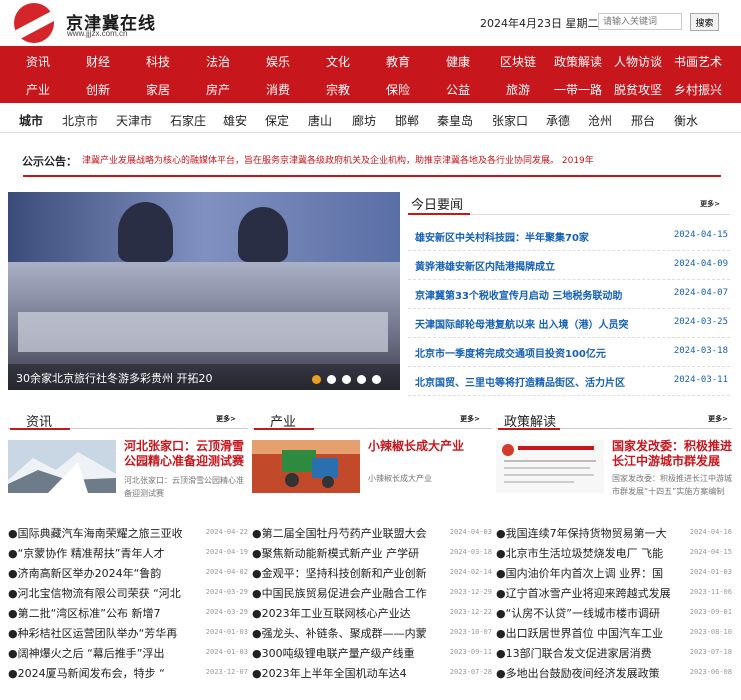  I want to click on list-title: ●2023年上半年全国机动车达4, so click(347, 673).